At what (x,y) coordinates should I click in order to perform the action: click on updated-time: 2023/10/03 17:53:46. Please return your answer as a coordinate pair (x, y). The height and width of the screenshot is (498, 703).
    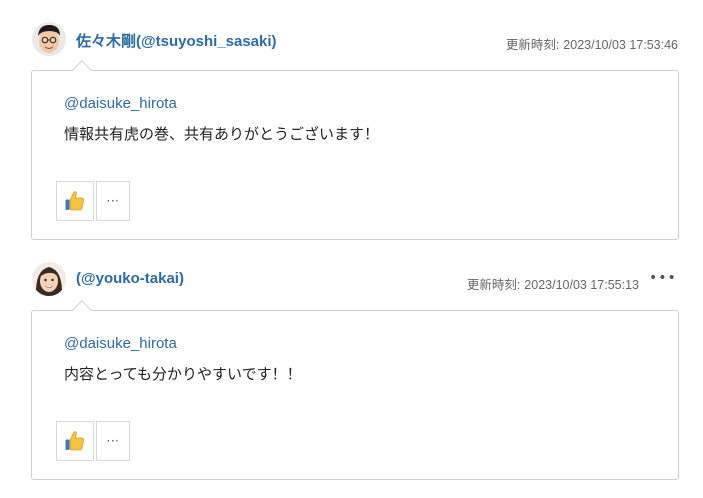
    Looking at the image, I should click on (620, 45).